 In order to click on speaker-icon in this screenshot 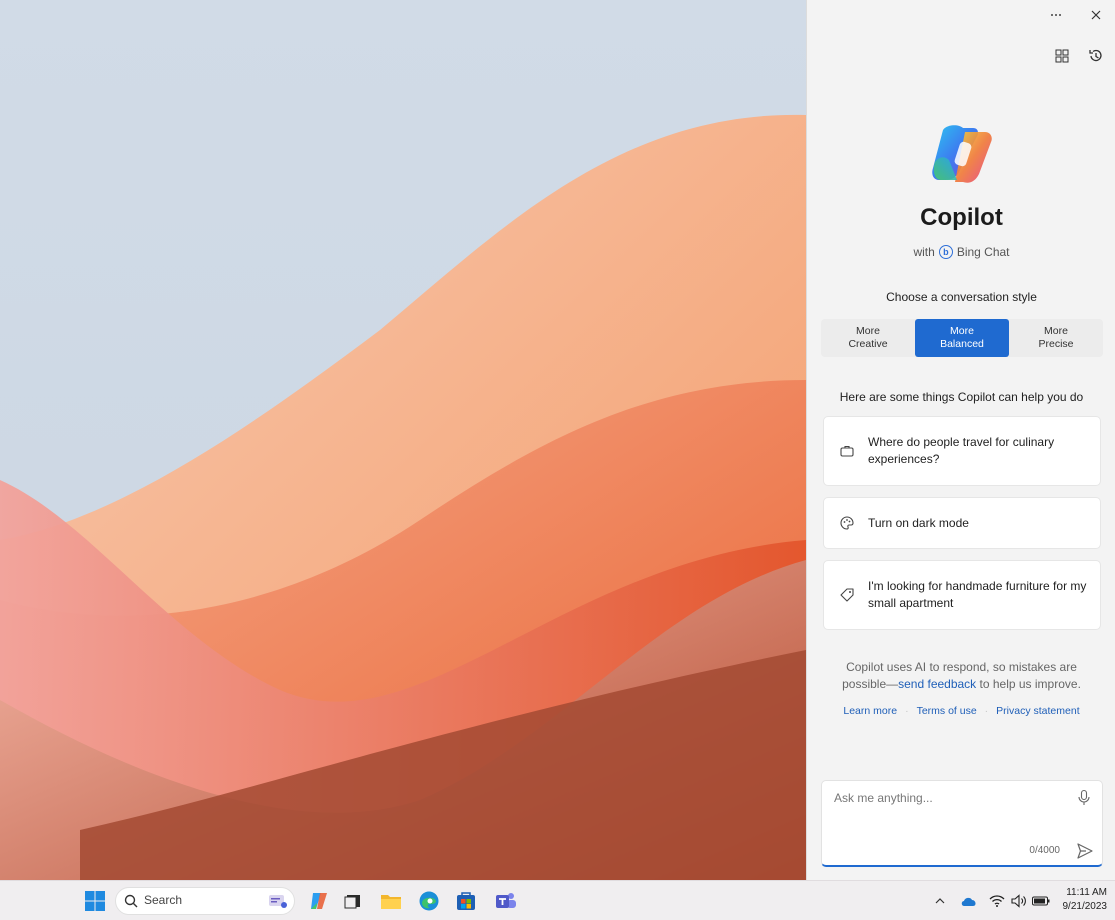, I will do `click(1018, 901)`.